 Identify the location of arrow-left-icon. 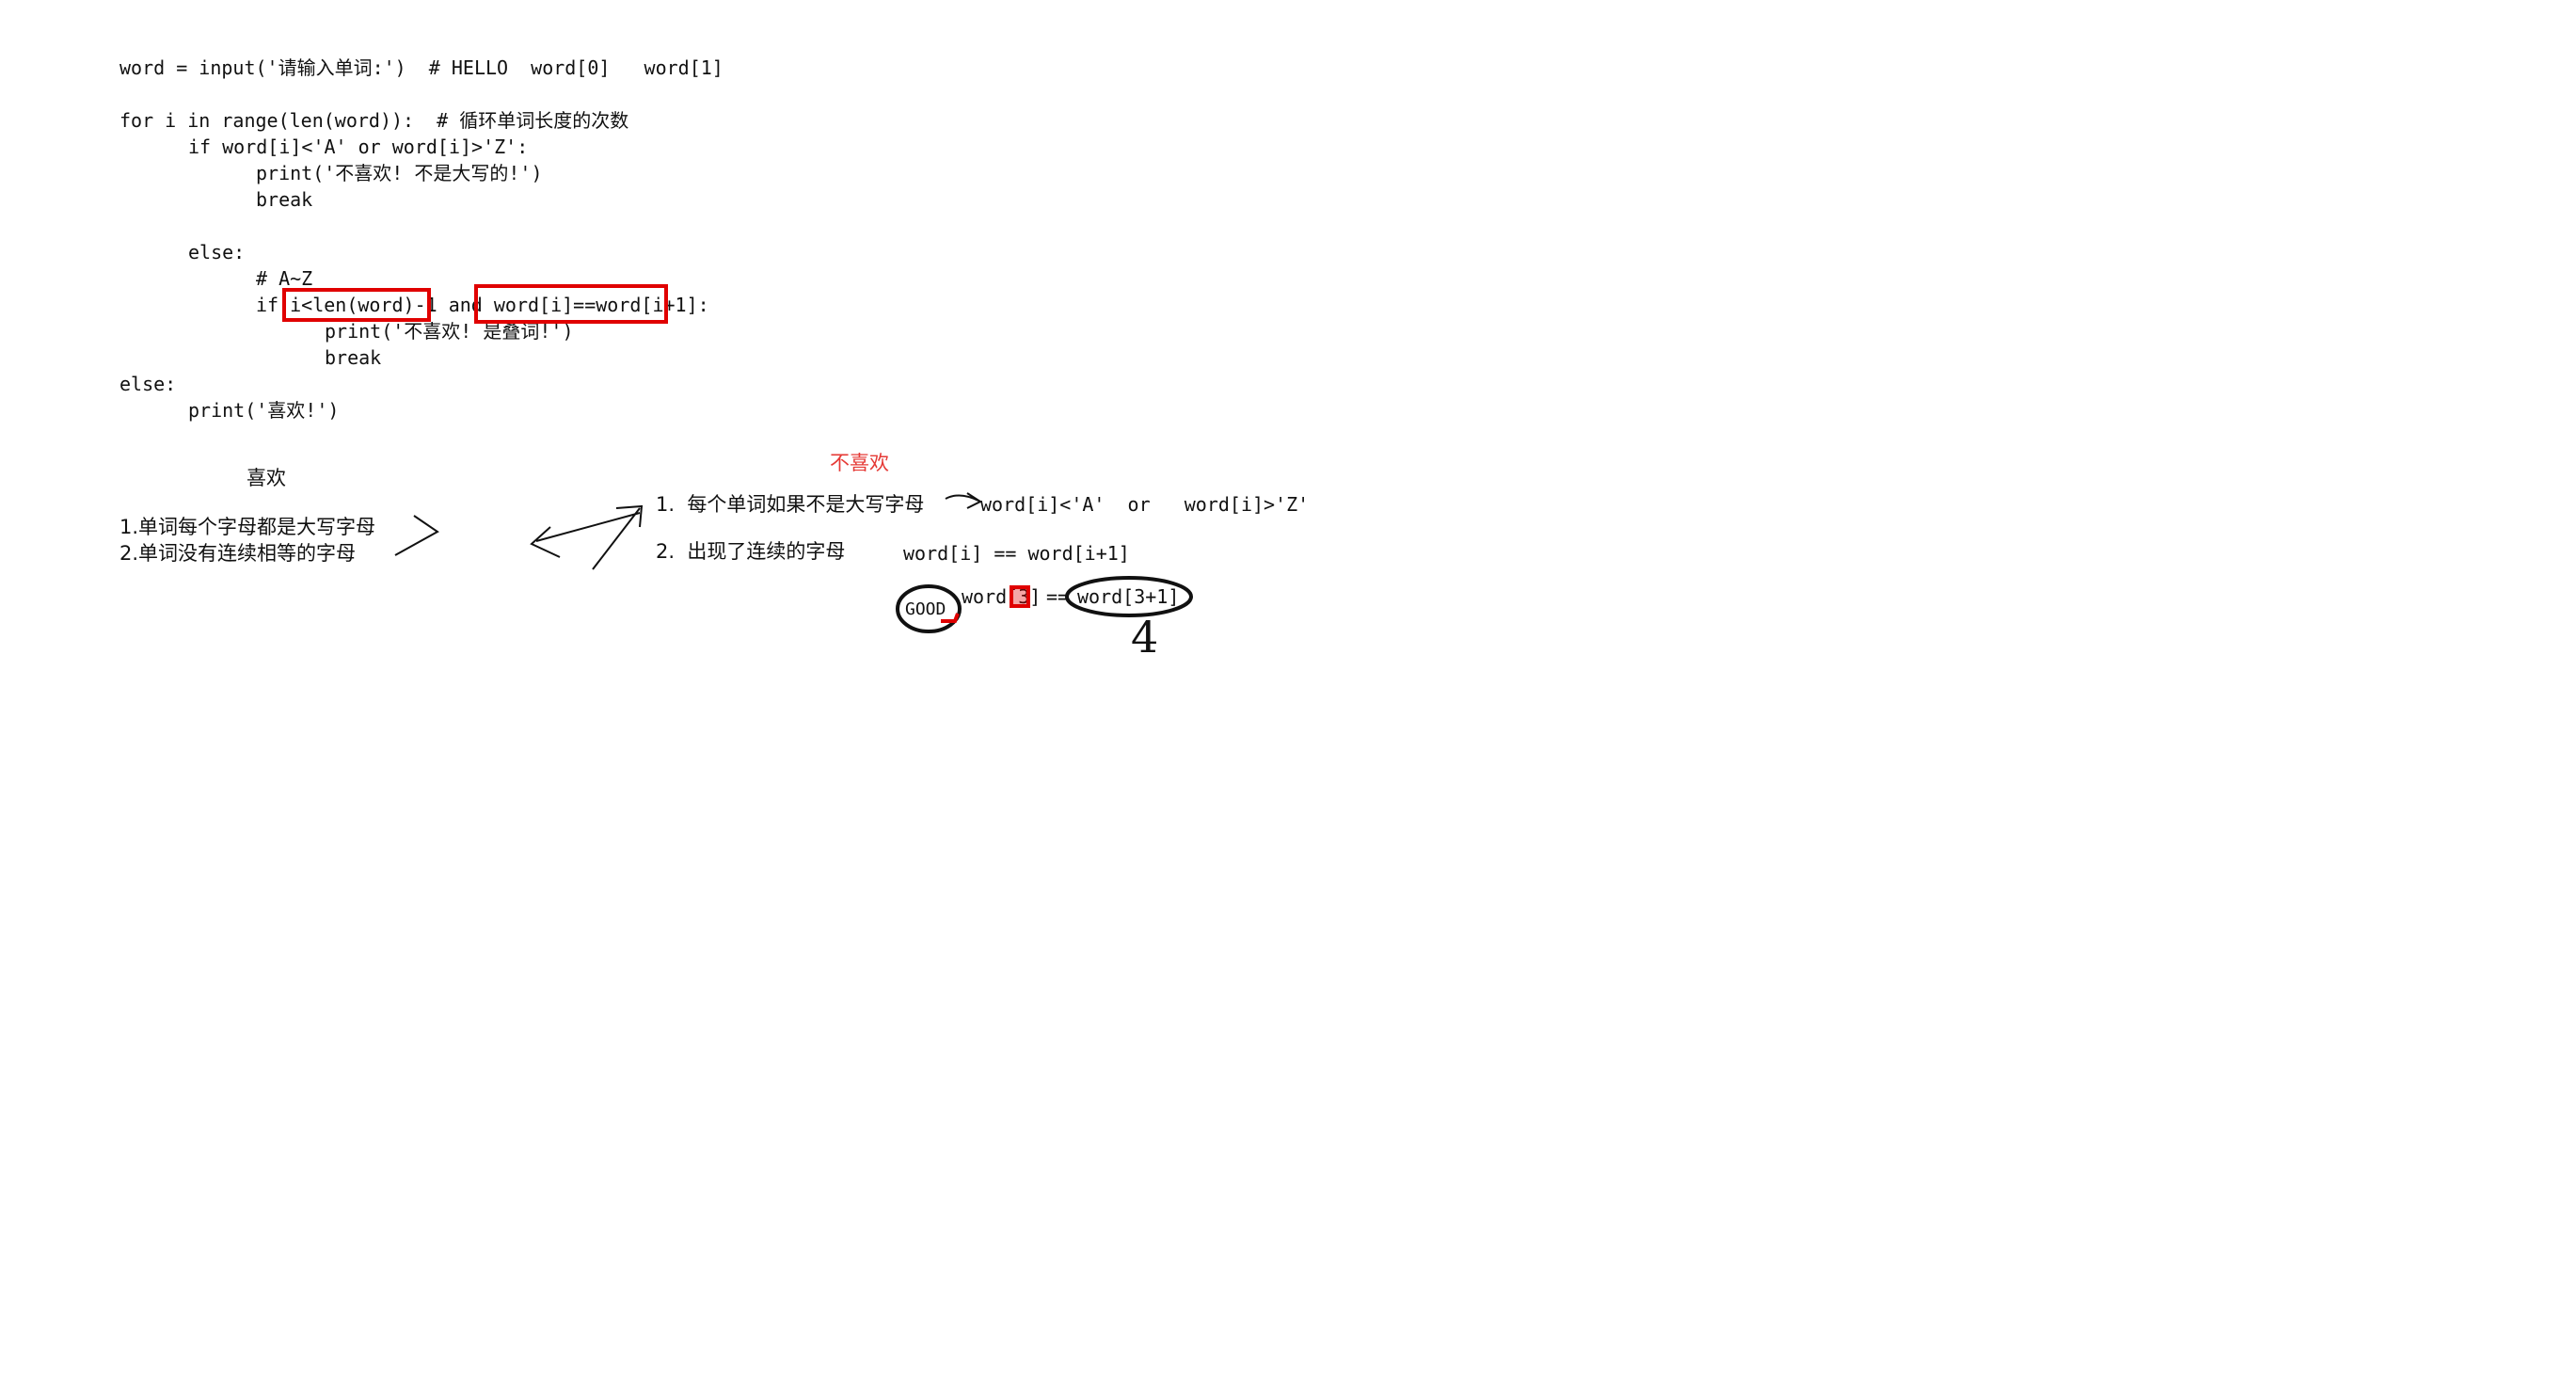
(585, 535).